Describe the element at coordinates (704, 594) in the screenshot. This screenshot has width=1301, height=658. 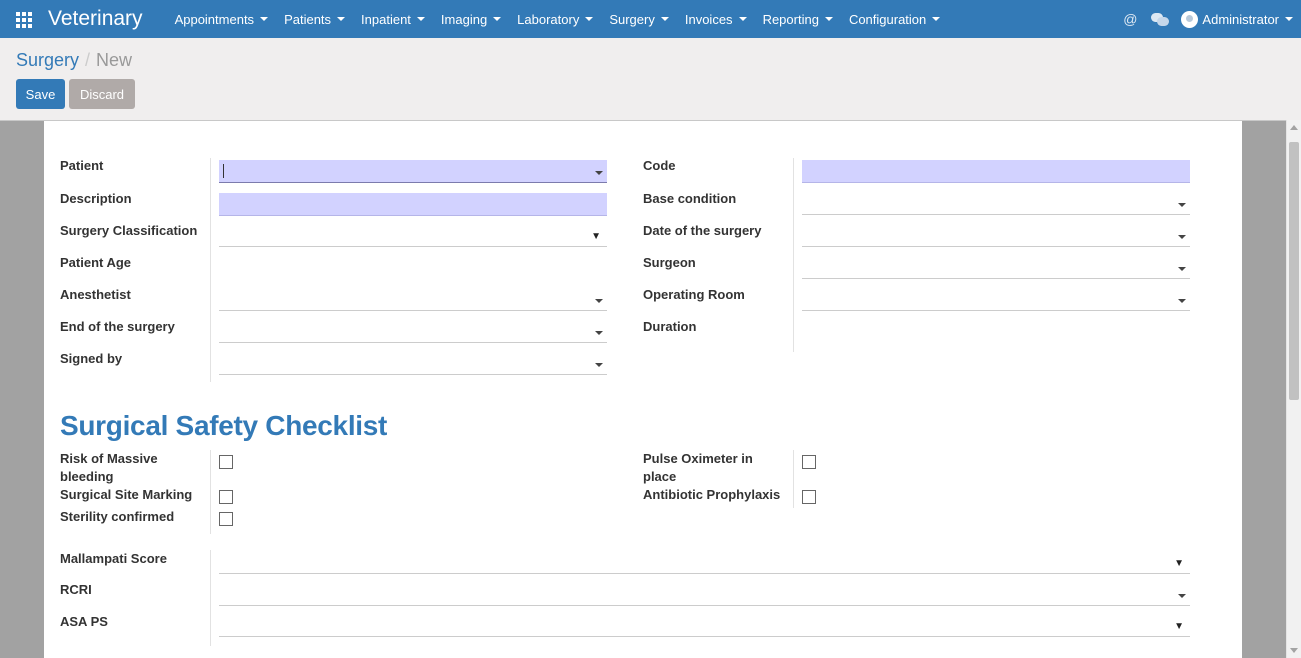
I see `rcri-field` at that location.